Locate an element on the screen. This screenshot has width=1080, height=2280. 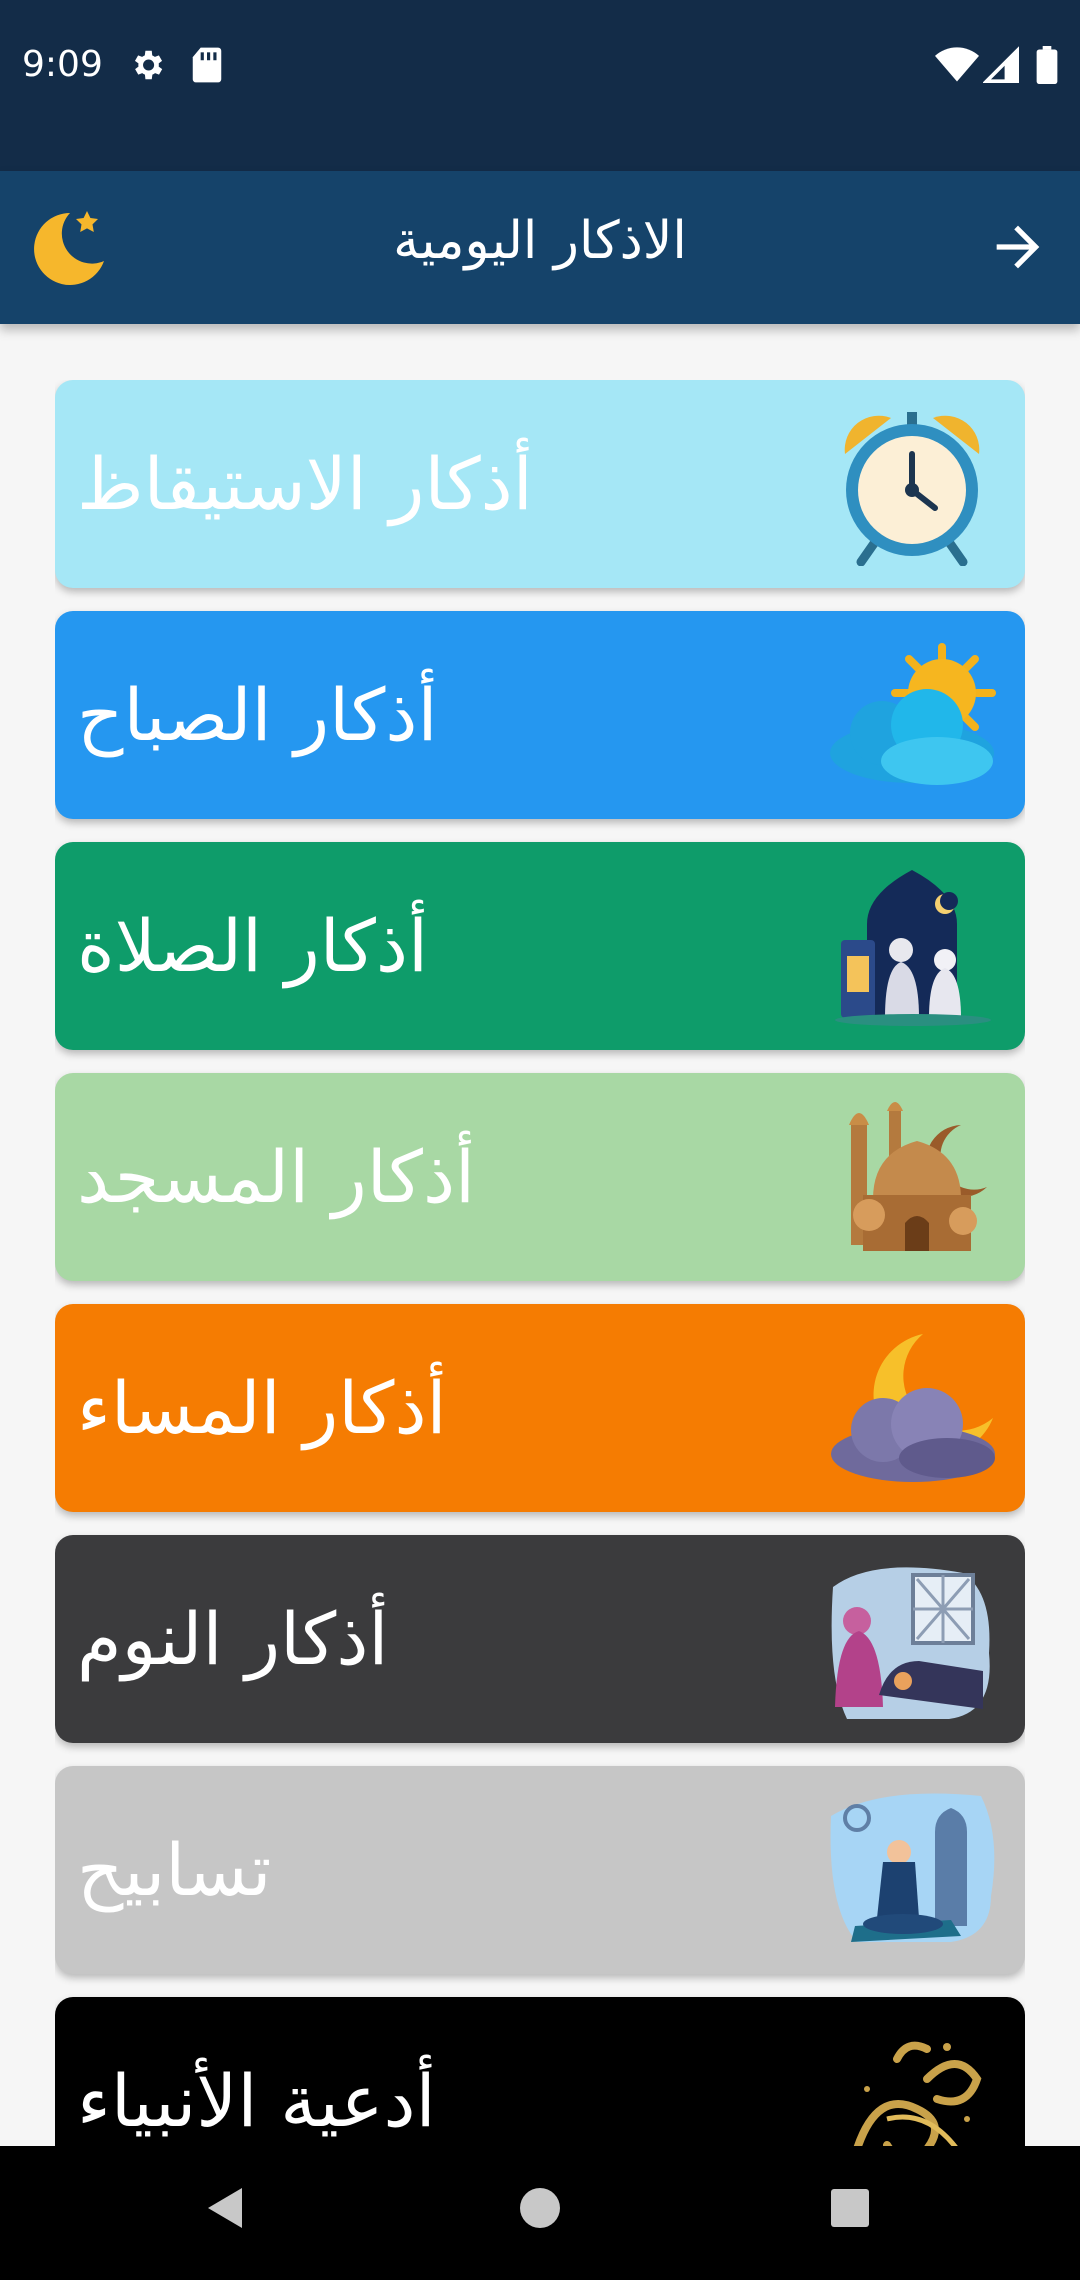
category-label: تسابيح is located at coordinates (174, 1870).